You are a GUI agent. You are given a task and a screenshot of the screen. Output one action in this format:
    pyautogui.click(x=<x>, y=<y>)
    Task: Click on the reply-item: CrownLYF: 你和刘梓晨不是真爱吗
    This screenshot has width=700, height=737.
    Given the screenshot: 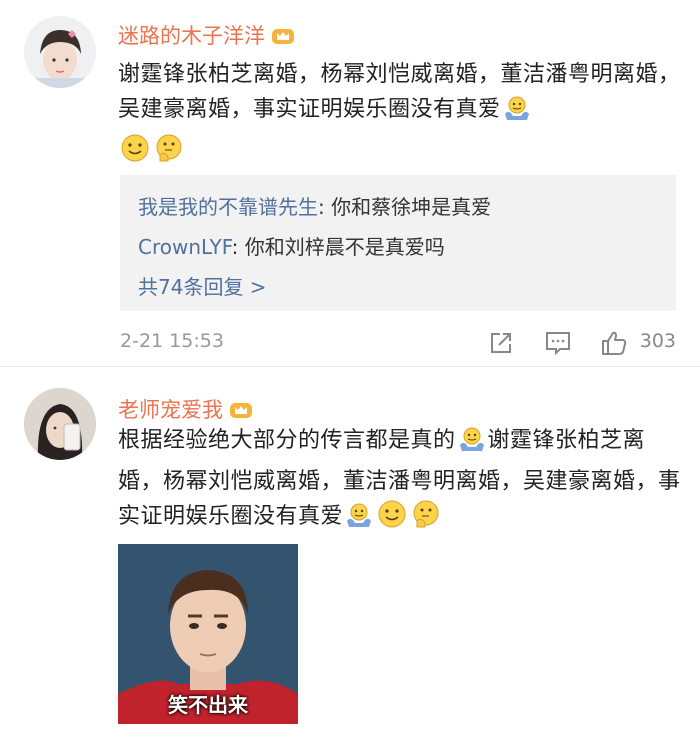 What is the action you would take?
    pyautogui.click(x=291, y=245)
    